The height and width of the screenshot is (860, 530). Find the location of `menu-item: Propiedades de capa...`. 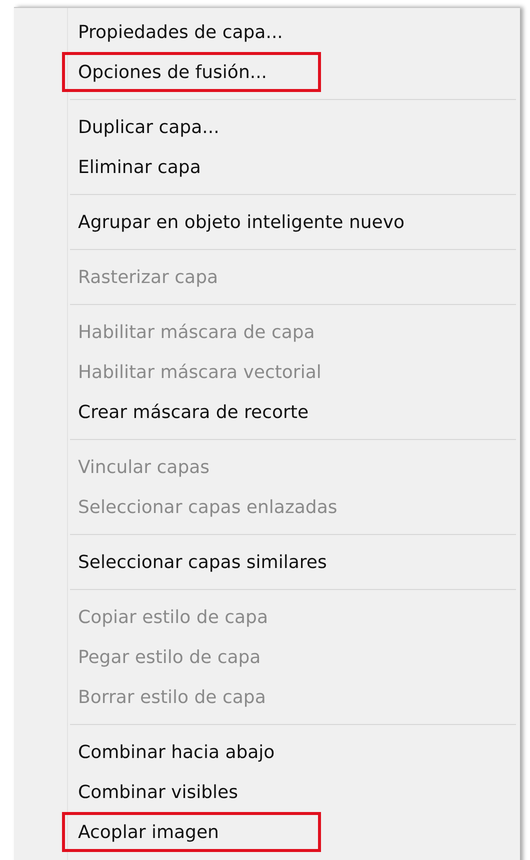

menu-item: Propiedades de capa... is located at coordinates (282, 32).